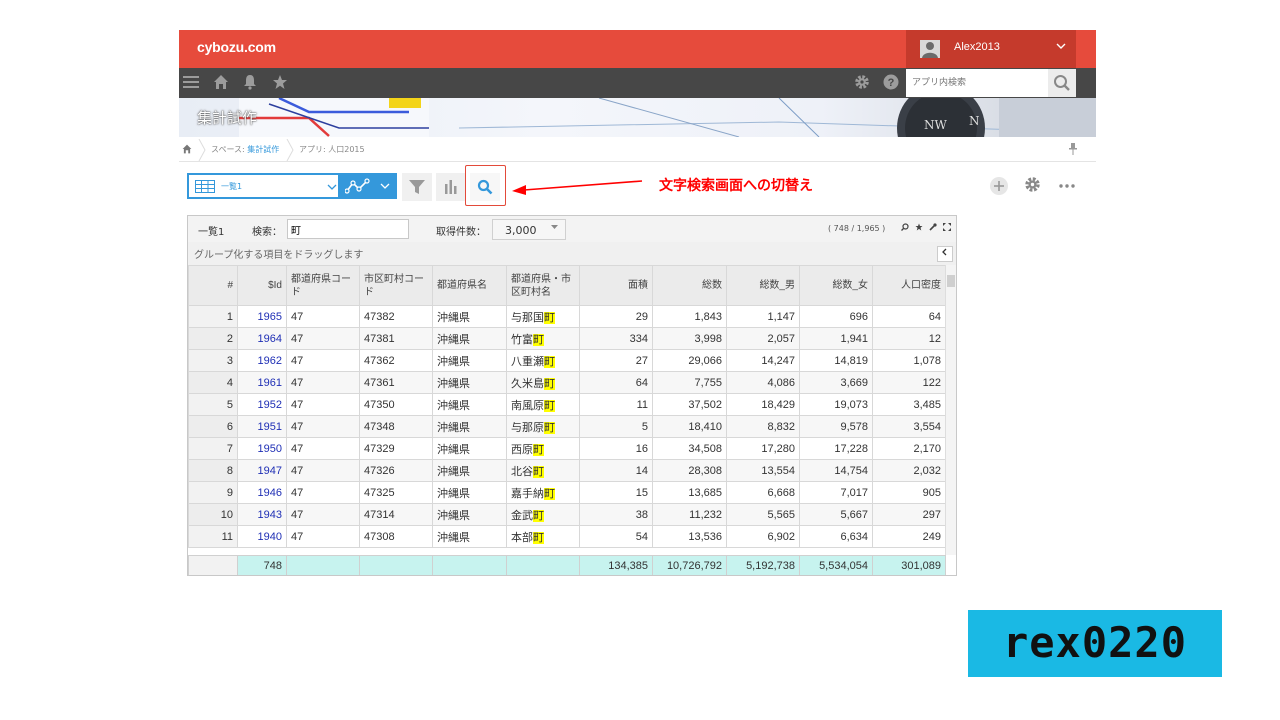 The image size is (1280, 720). What do you see at coordinates (977, 83) in the screenshot?
I see `app-search-input` at bounding box center [977, 83].